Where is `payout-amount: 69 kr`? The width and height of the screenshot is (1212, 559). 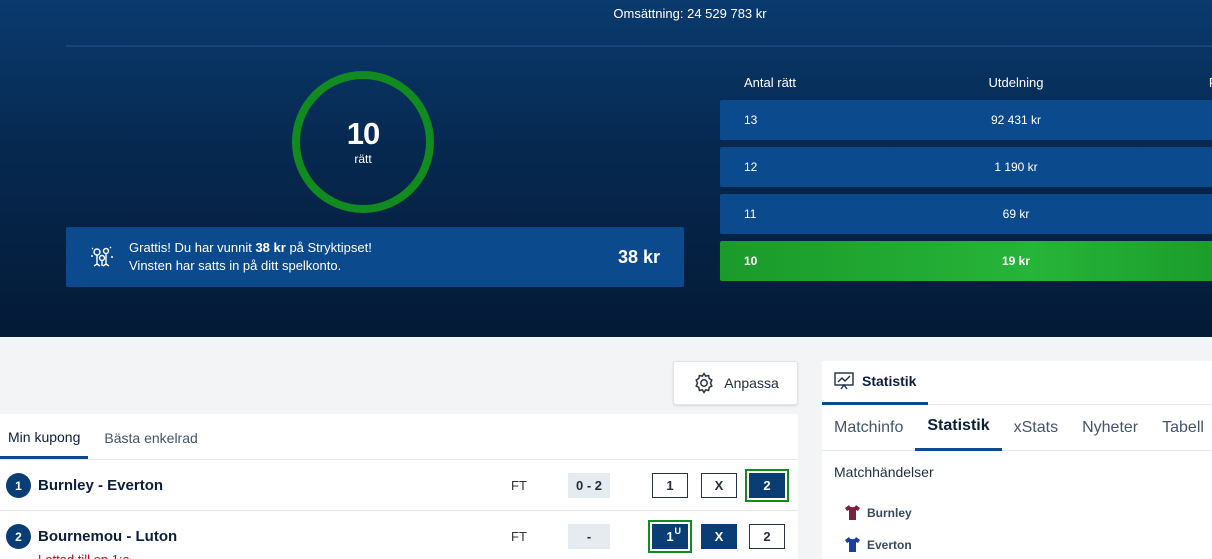 payout-amount: 69 kr is located at coordinates (1016, 214).